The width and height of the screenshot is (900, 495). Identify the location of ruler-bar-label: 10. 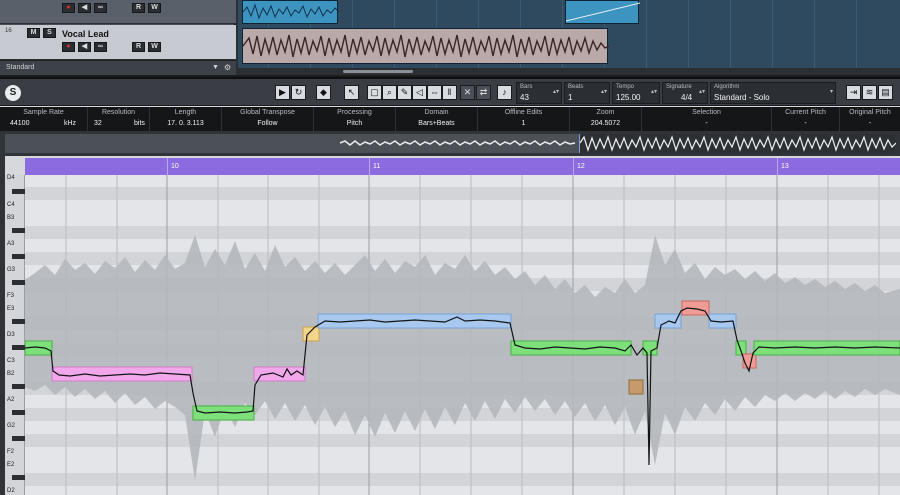
(175, 166).